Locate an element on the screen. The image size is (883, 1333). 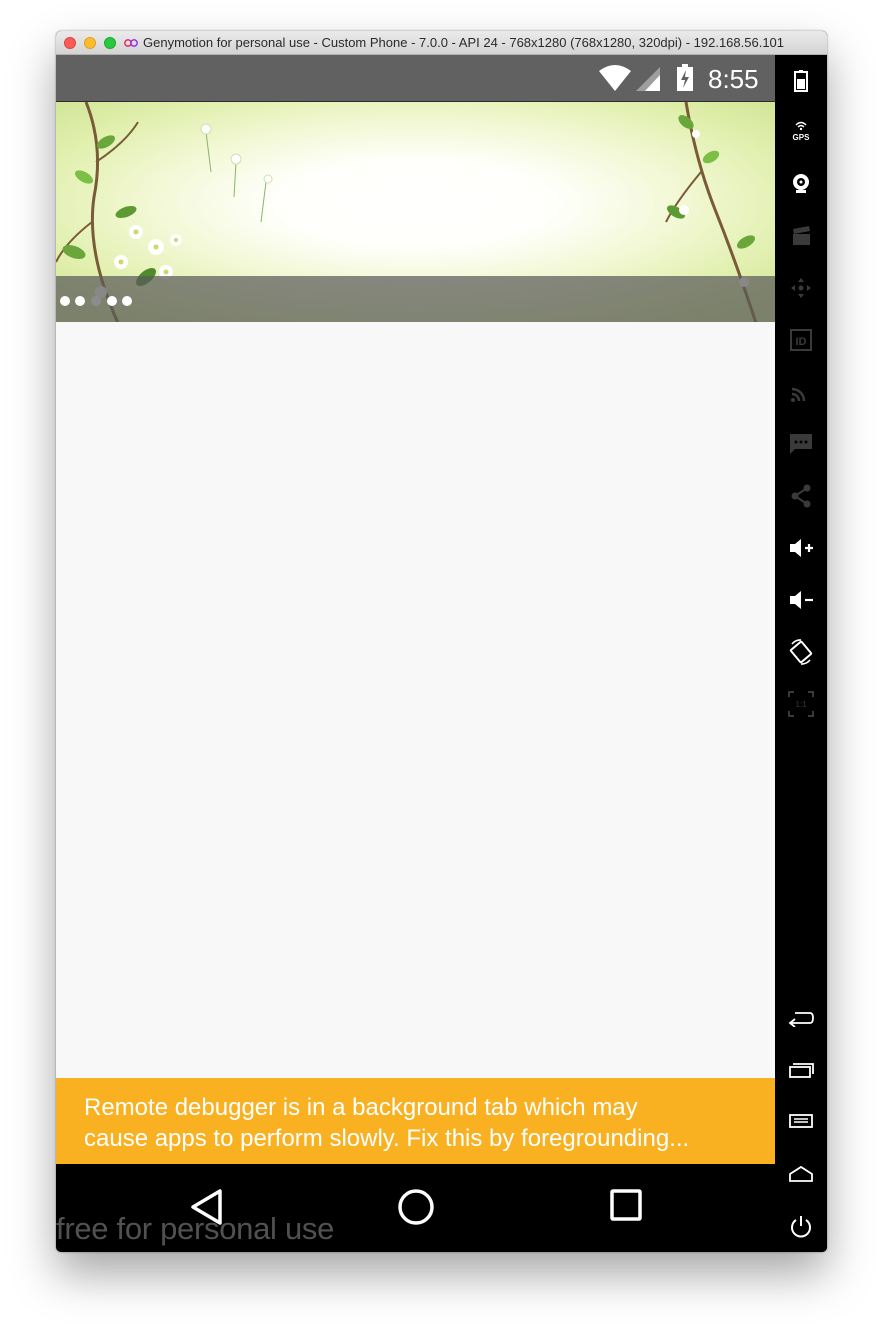
device-id-icon: ID is located at coordinates (801, 340).